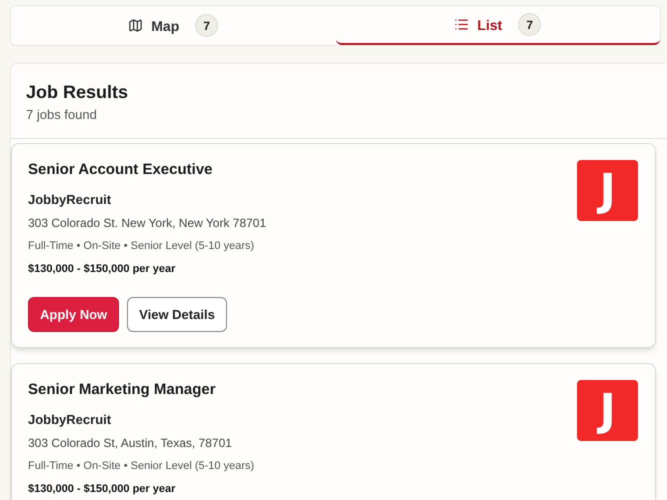 Image resolution: width=667 pixels, height=500 pixels. I want to click on map-icon, so click(136, 25).